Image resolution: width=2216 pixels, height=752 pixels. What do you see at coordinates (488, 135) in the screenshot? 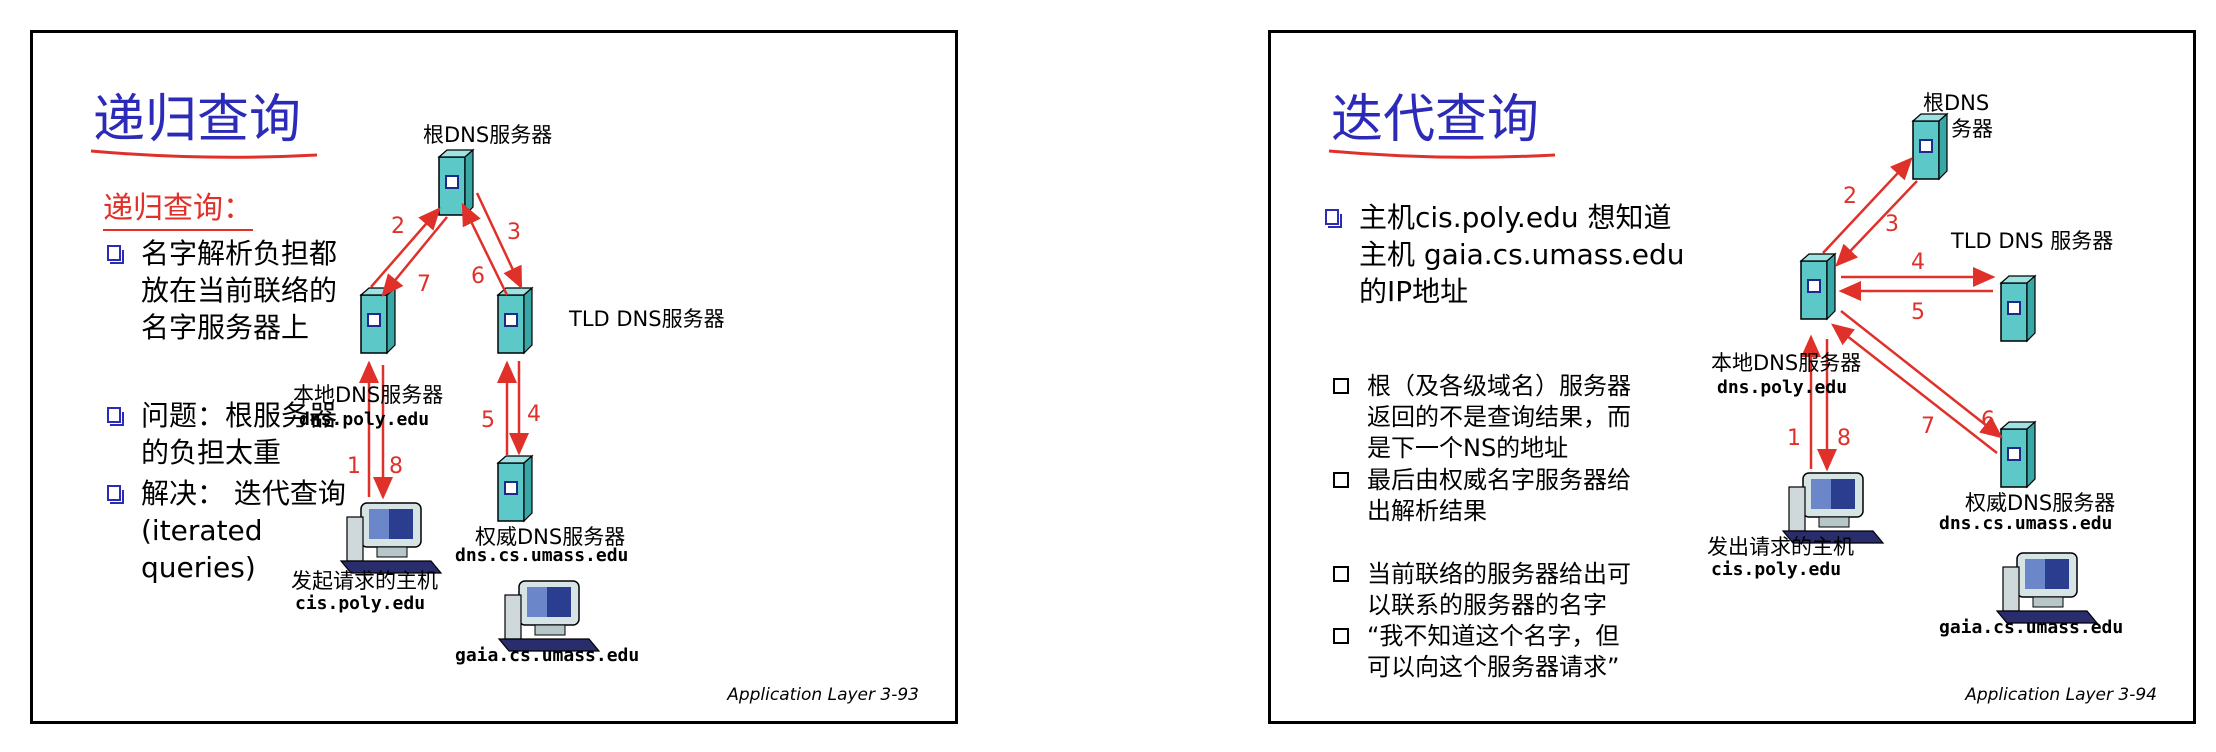
I see `root-server-label: 根DNS服务器` at bounding box center [488, 135].